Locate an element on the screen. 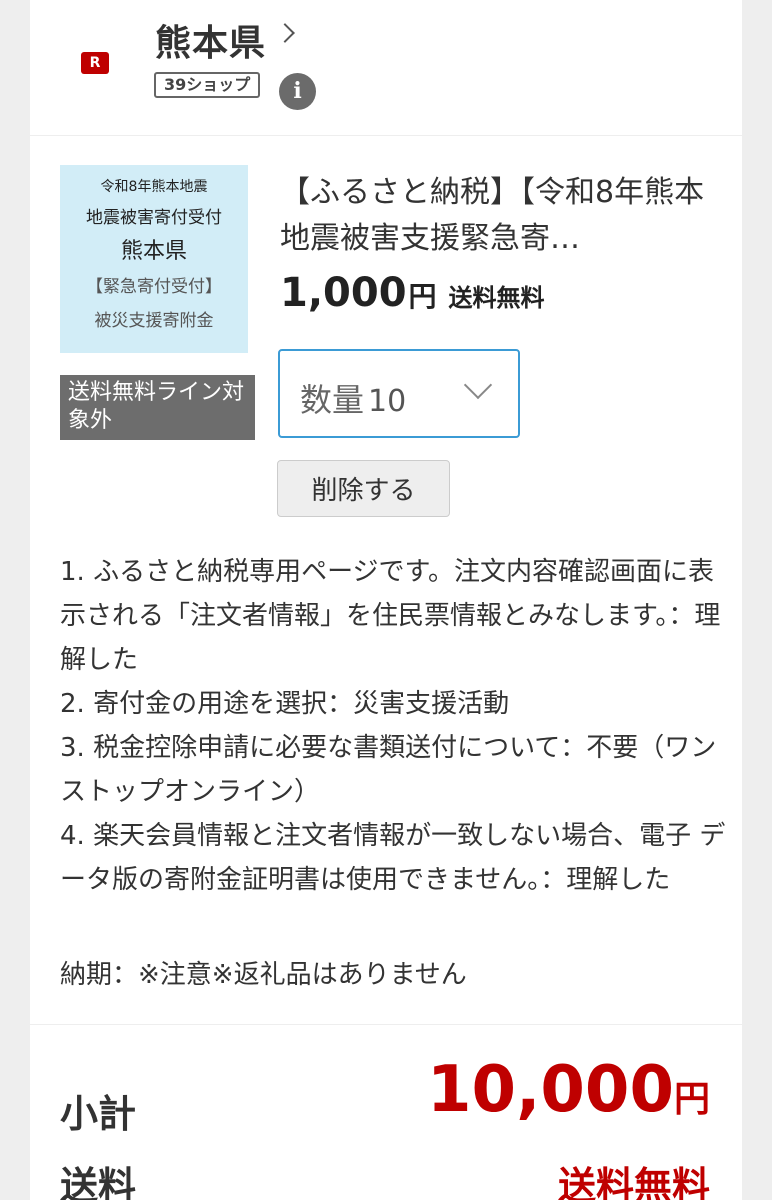  quantity-value: 10 is located at coordinates (387, 401).